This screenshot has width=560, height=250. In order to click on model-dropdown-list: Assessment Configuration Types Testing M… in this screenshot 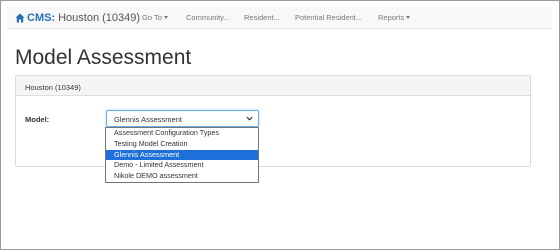, I will do `click(182, 155)`.